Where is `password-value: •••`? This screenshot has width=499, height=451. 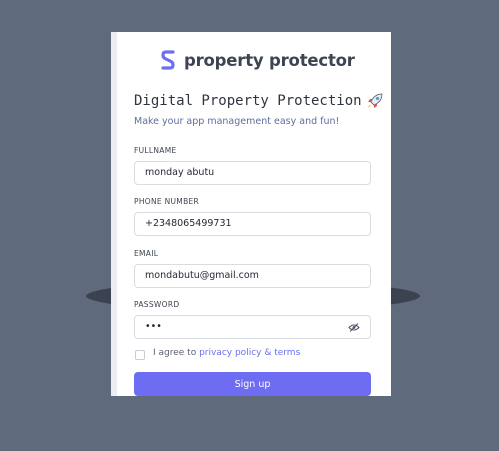 password-value: ••• is located at coordinates (153, 326).